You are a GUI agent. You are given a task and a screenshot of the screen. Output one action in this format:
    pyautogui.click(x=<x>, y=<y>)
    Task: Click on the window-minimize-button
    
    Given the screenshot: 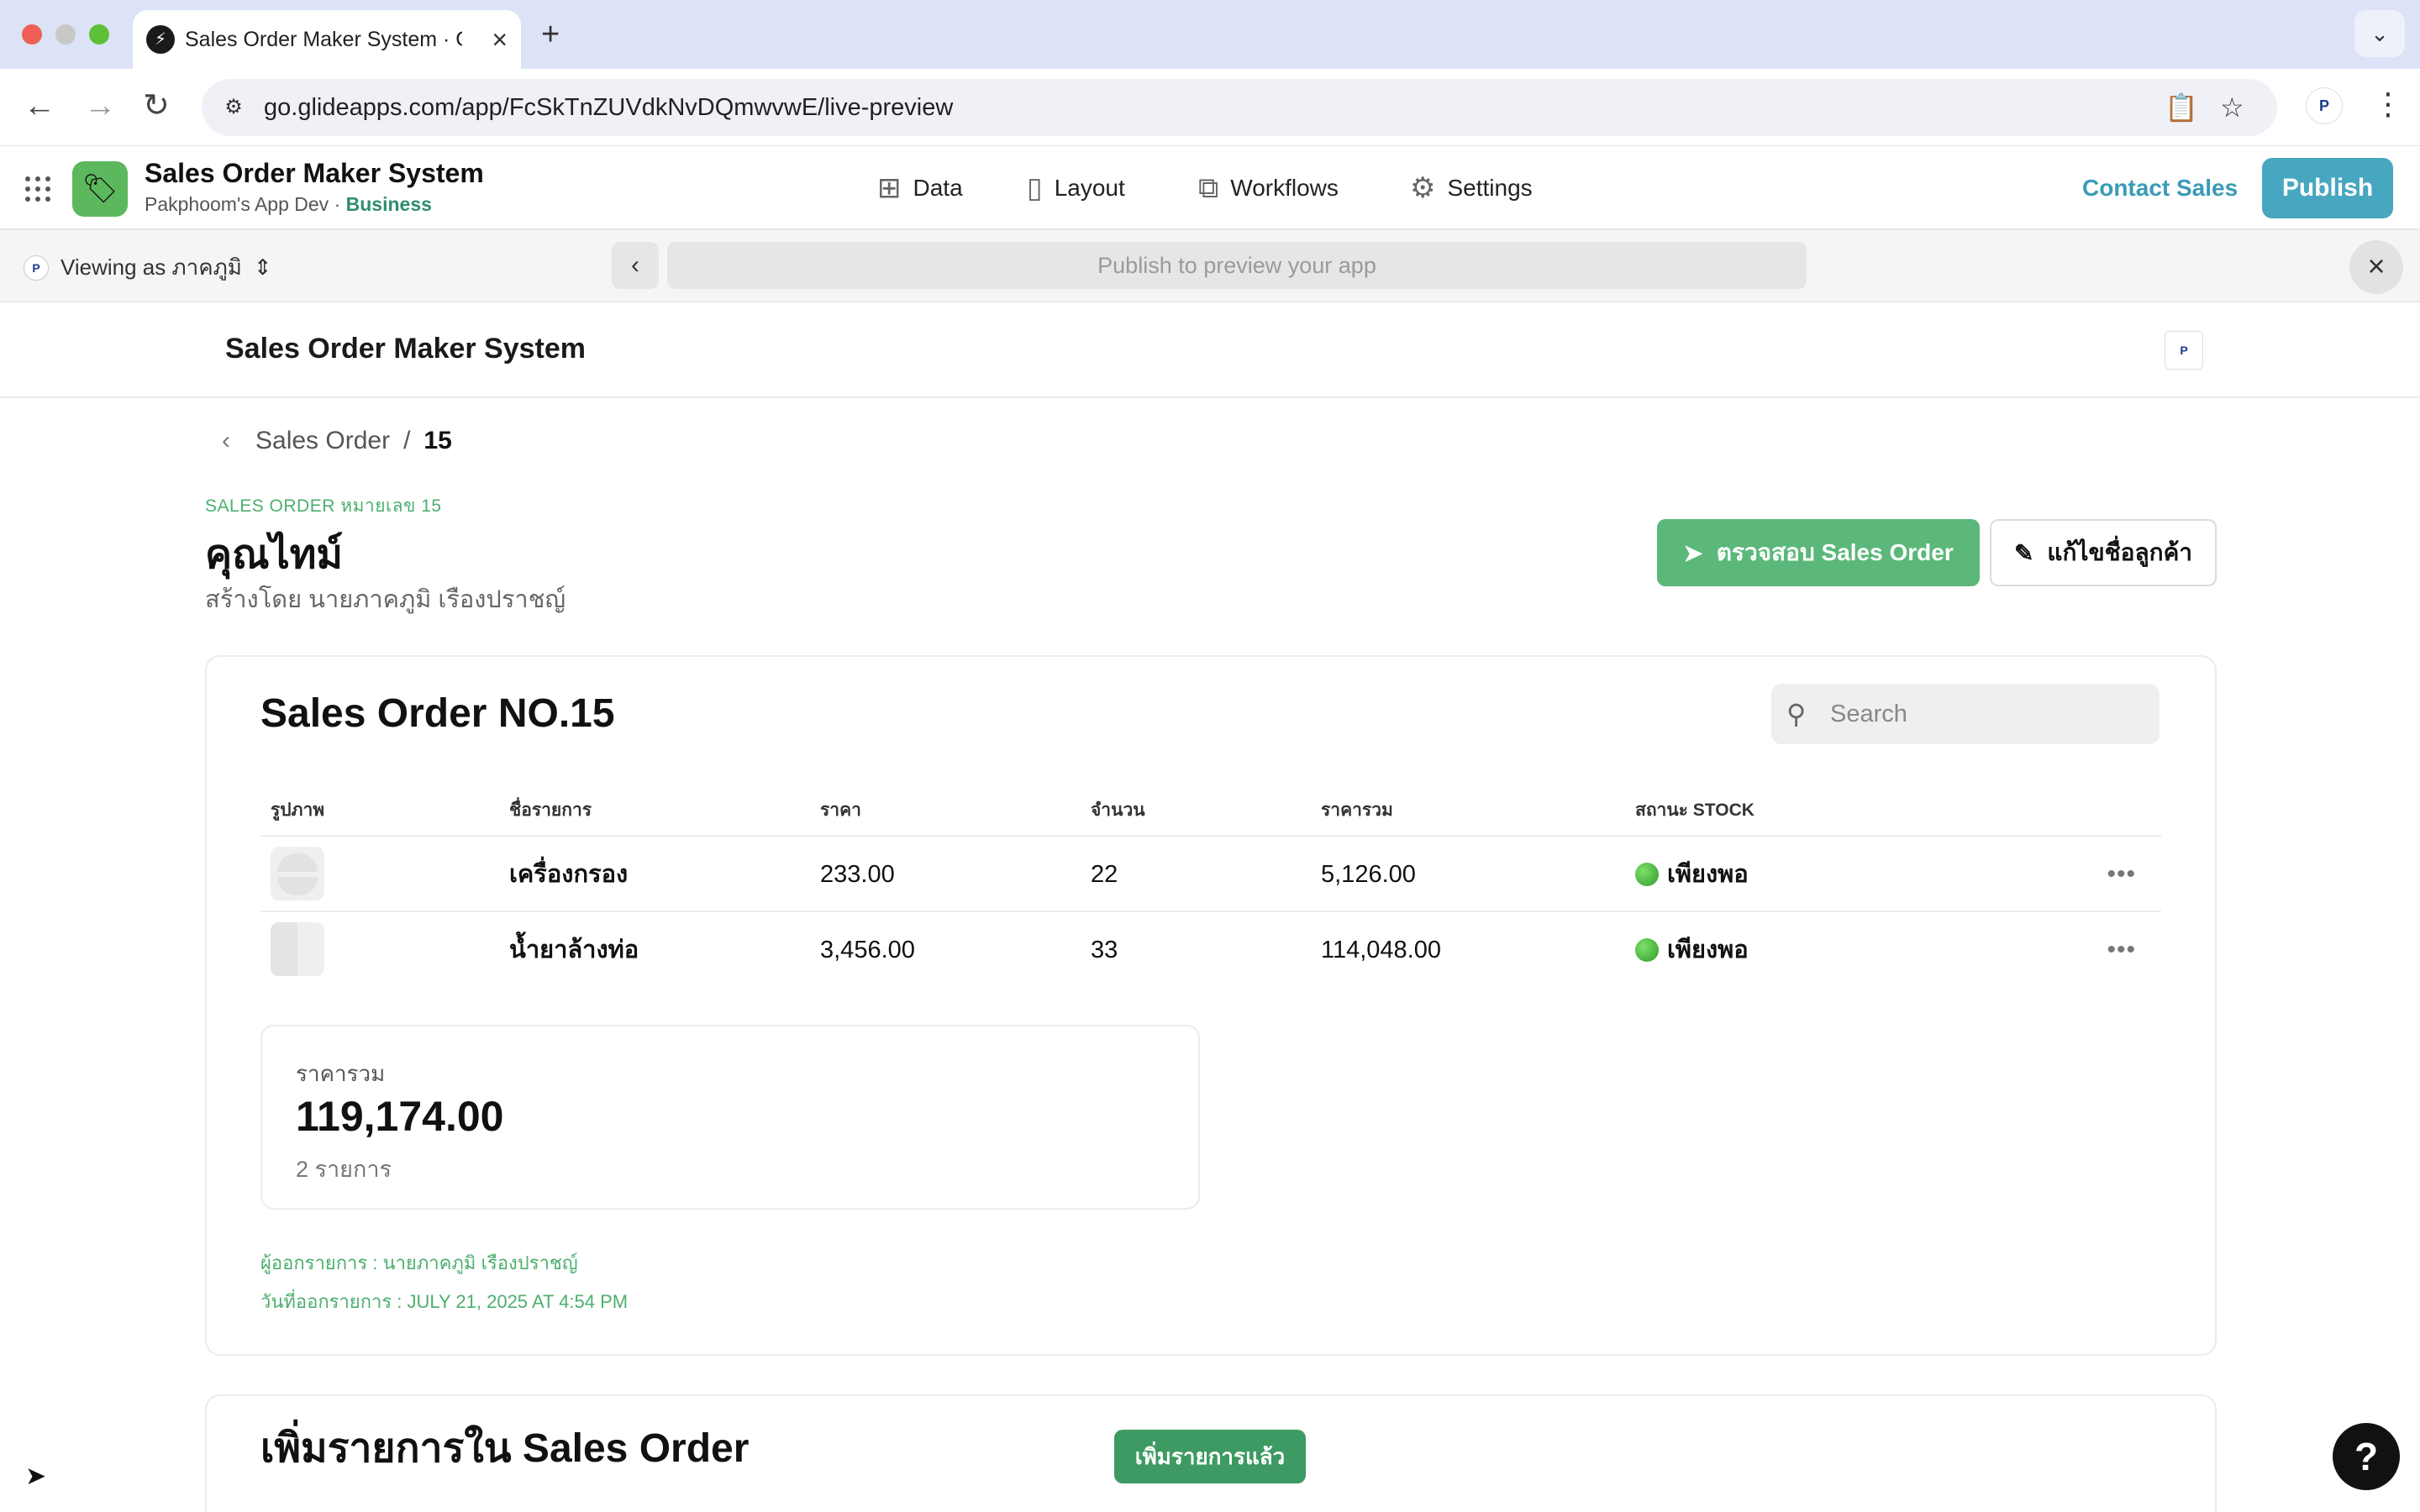 What is the action you would take?
    pyautogui.click(x=65, y=34)
    